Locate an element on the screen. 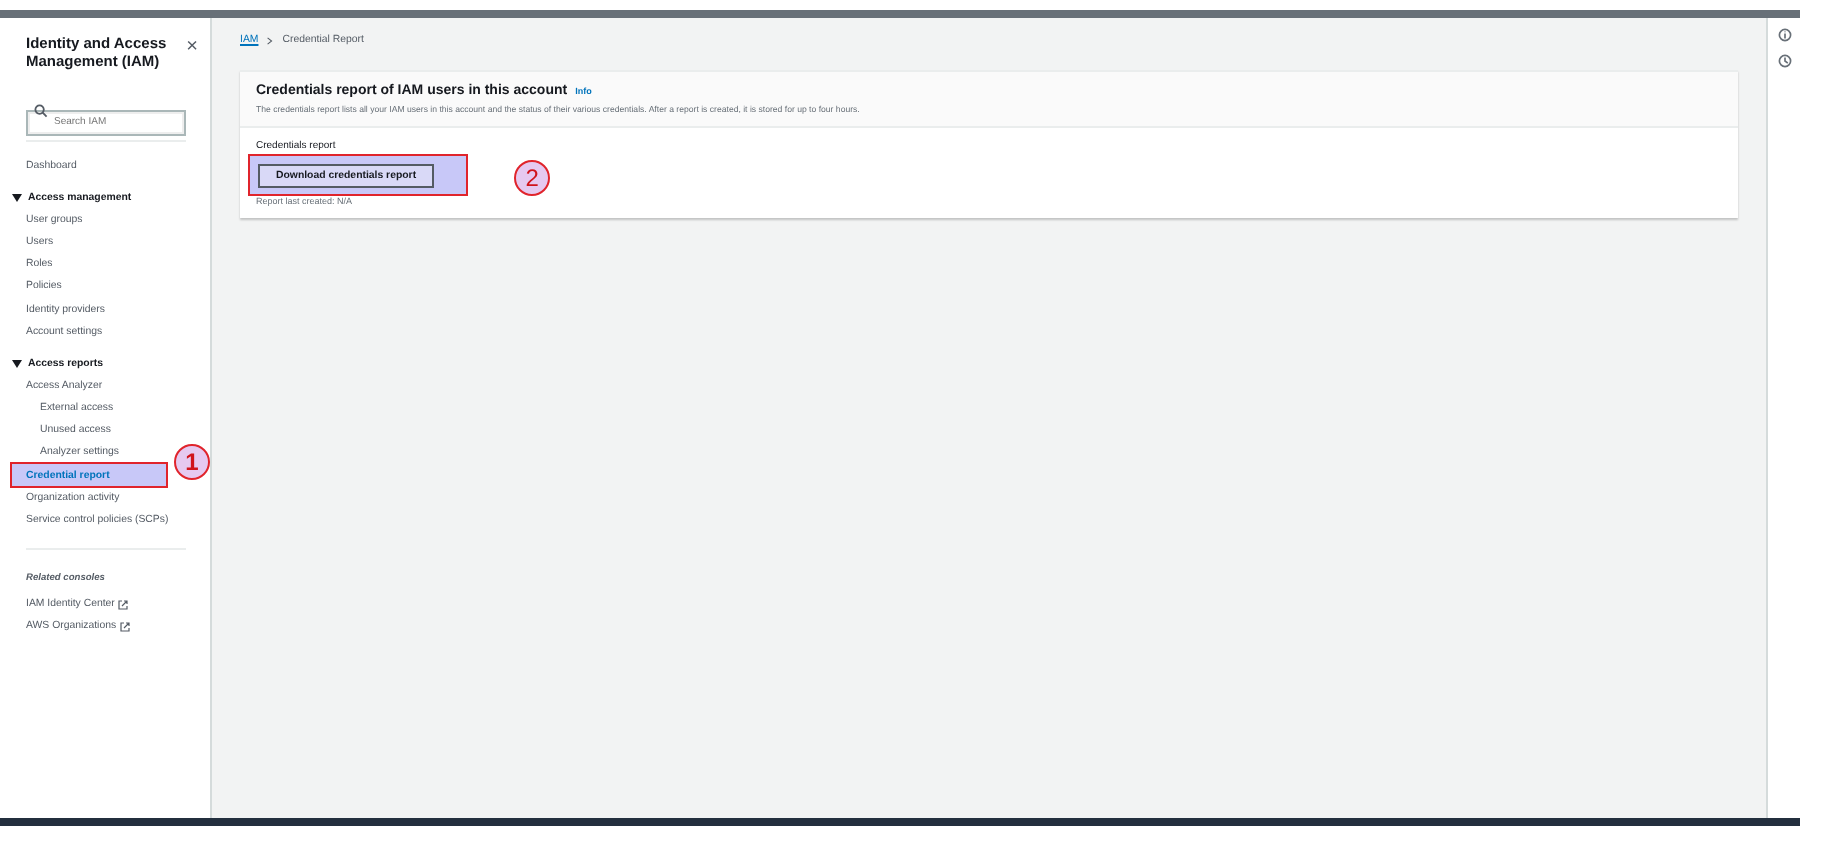 This screenshot has width=1824, height=854. search-icon is located at coordinates (41, 111).